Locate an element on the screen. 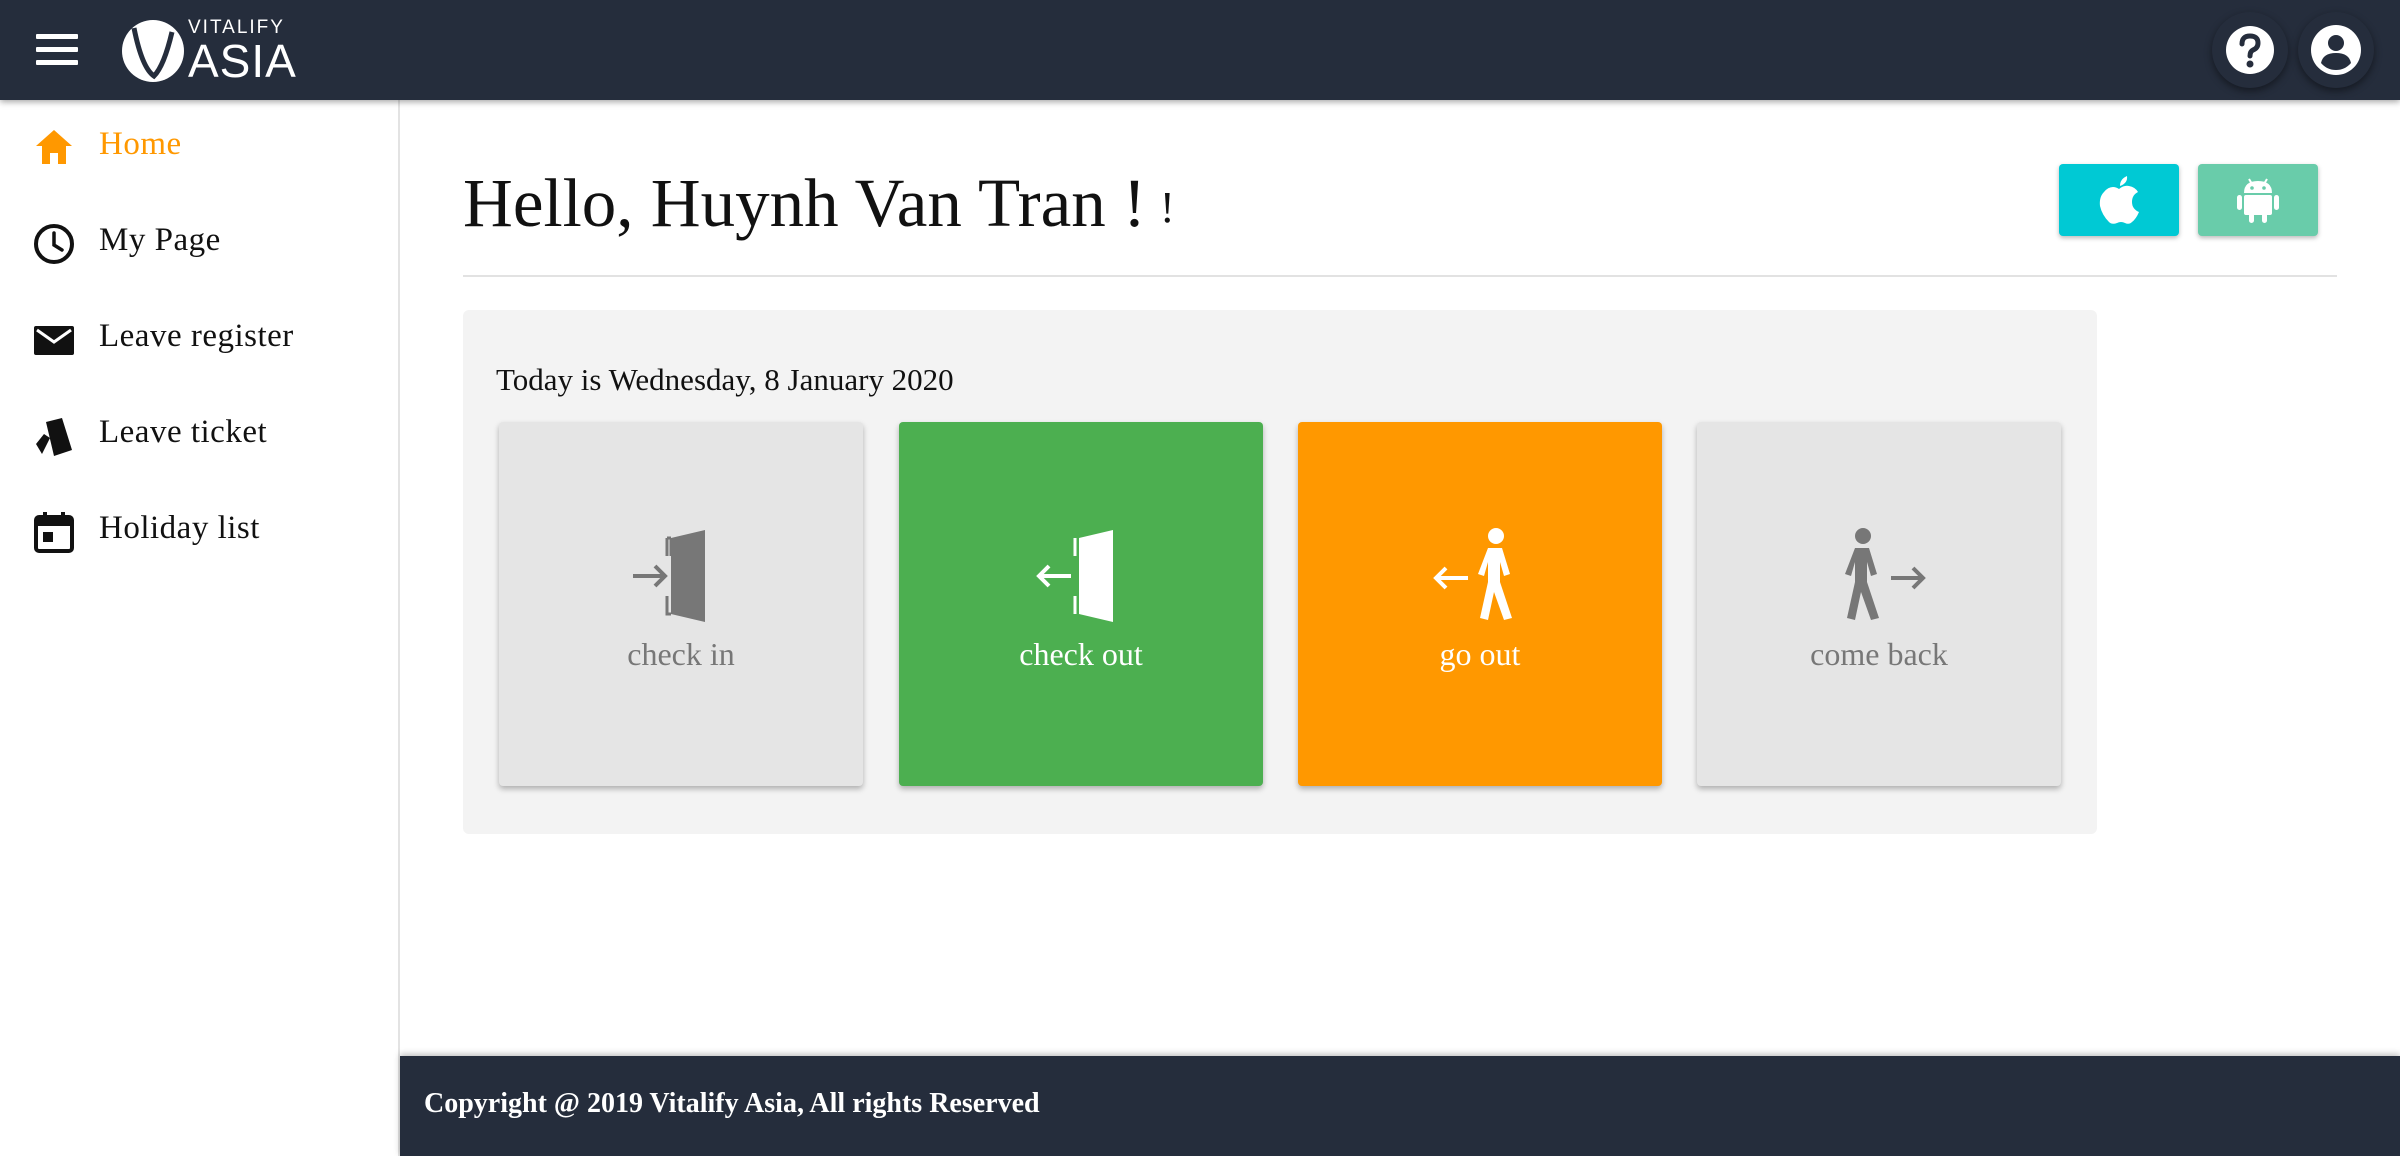 The width and height of the screenshot is (2400, 1156). ios-app-button is located at coordinates (2119, 200).